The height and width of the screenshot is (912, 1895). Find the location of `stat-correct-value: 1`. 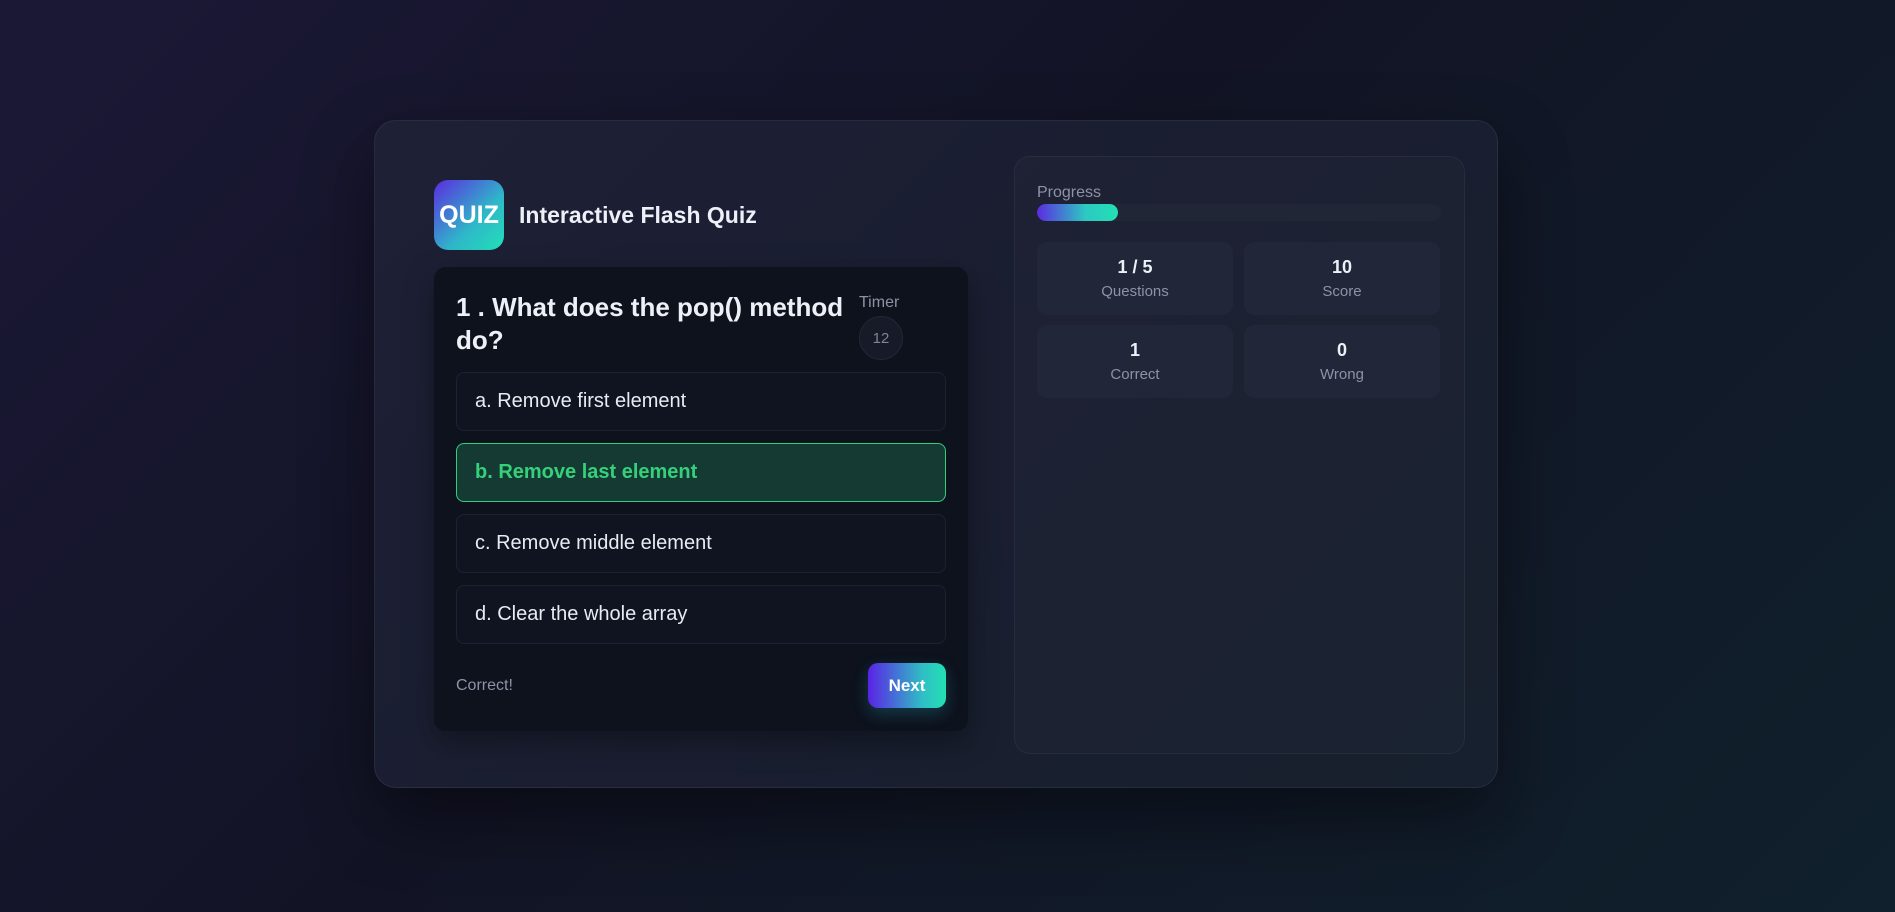

stat-correct-value: 1 is located at coordinates (1134, 349).